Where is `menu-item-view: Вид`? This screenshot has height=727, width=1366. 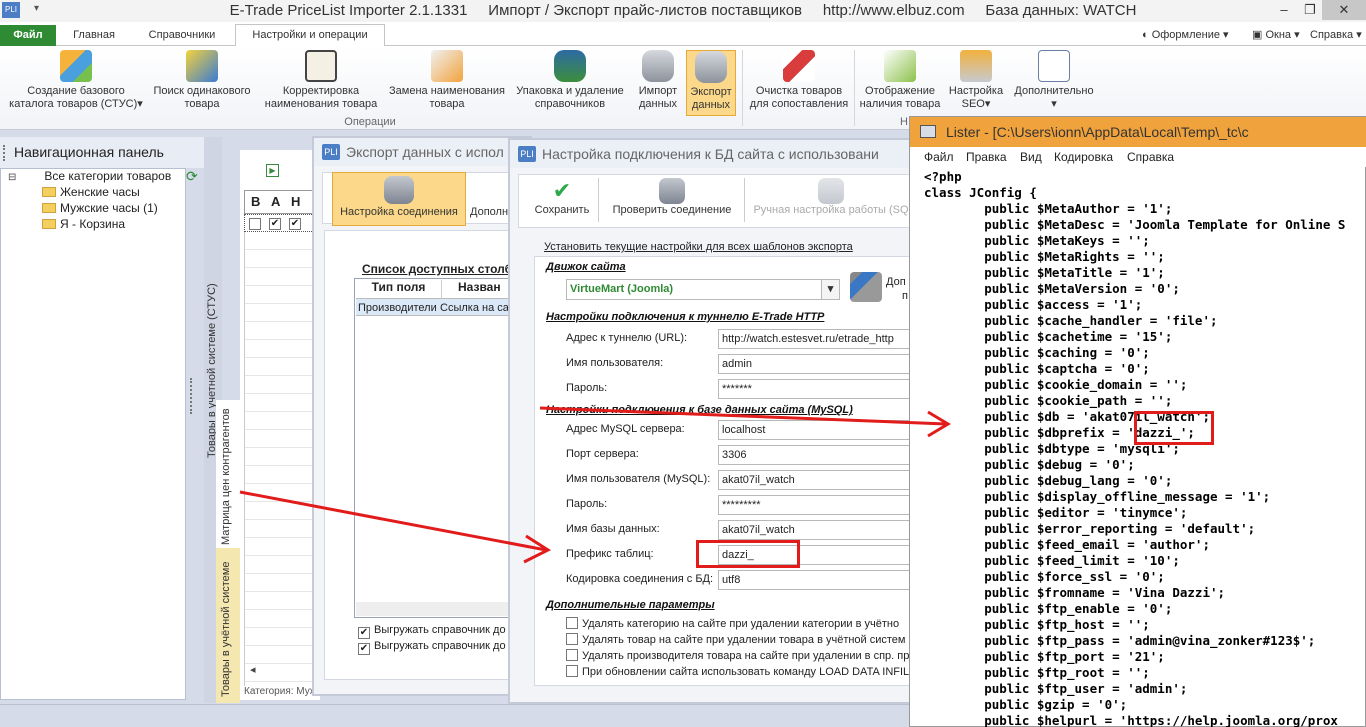
menu-item-view: Вид is located at coordinates (1031, 157).